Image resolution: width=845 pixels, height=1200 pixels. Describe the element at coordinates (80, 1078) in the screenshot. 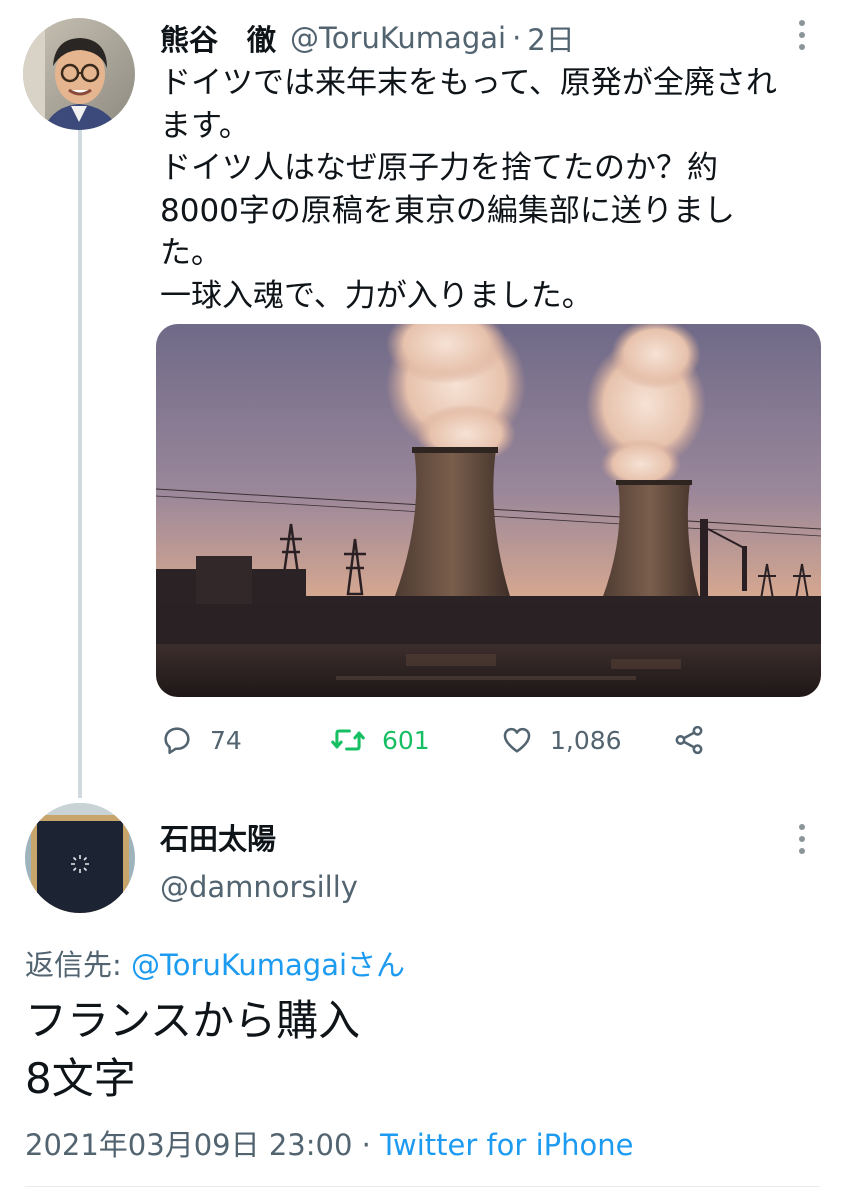

I see `reply-text-line: 8文字` at that location.